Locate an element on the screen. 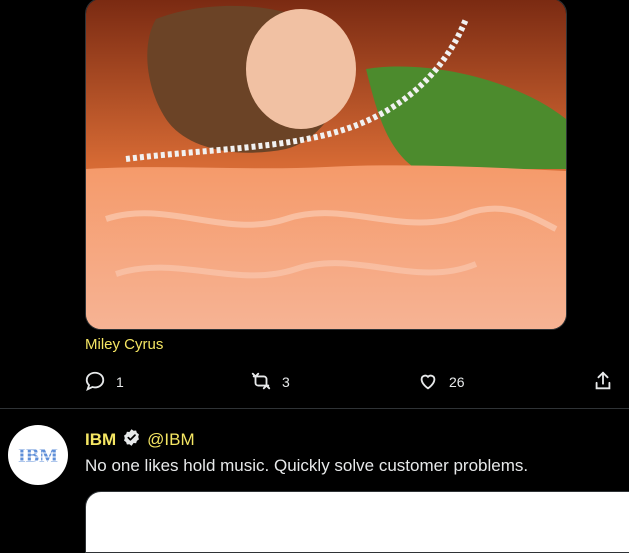 The image size is (629, 553). like-count: 26 is located at coordinates (457, 382).